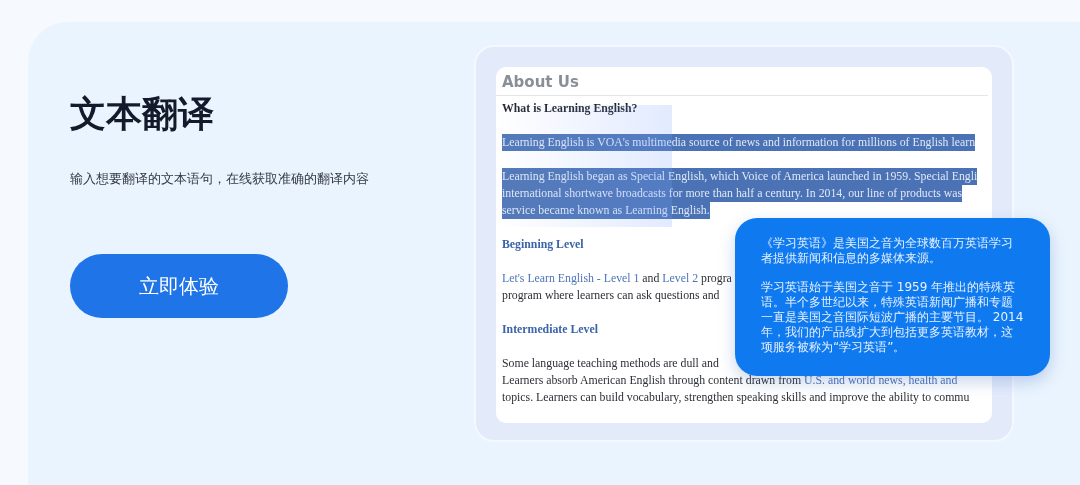 This screenshot has width=1080, height=485. What do you see at coordinates (736, 397) in the screenshot?
I see `text-line: topics. Learners can build vocabulary, strengthen speaking skills and improve the ability to commu` at bounding box center [736, 397].